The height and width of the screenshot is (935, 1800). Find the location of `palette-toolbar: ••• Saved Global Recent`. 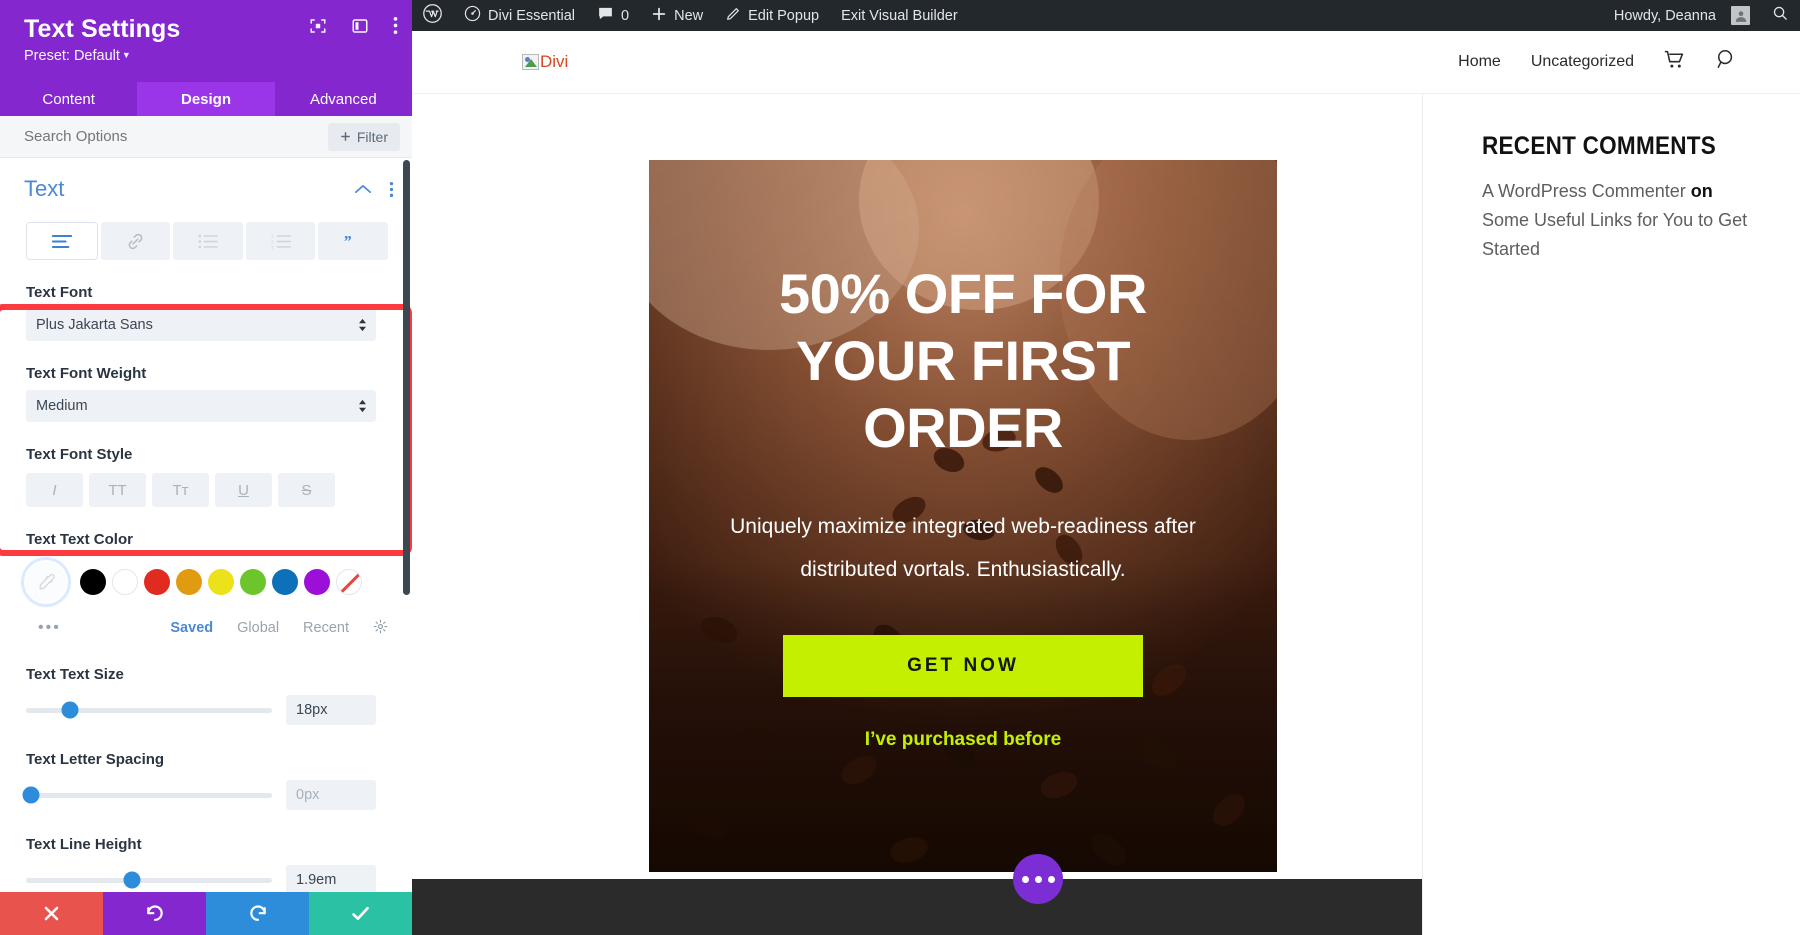

palette-toolbar: ••• Saved Global Recent is located at coordinates (207, 628).